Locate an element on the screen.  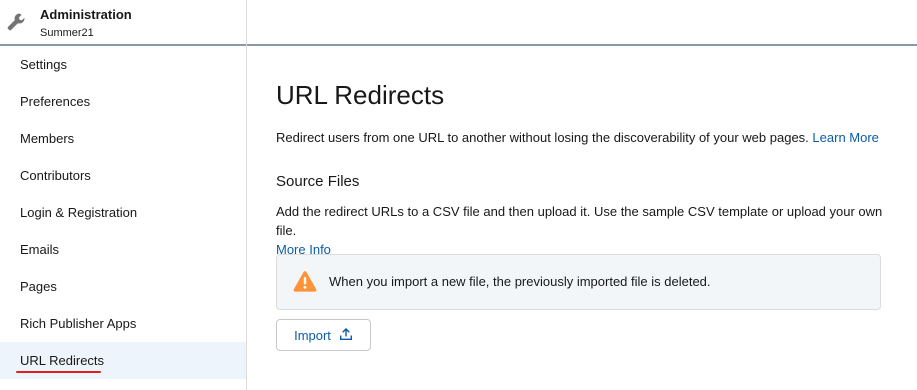
sidebar-item-settings: Settings is located at coordinates (123, 64).